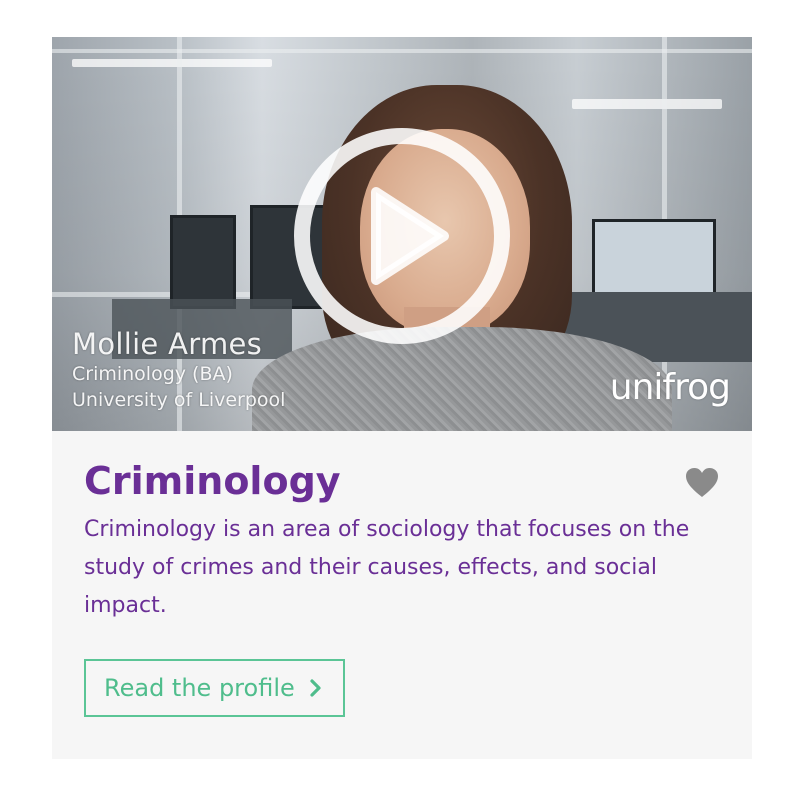 The height and width of the screenshot is (788, 806). Describe the element at coordinates (212, 481) in the screenshot. I see `subject-title: Criminology` at that location.